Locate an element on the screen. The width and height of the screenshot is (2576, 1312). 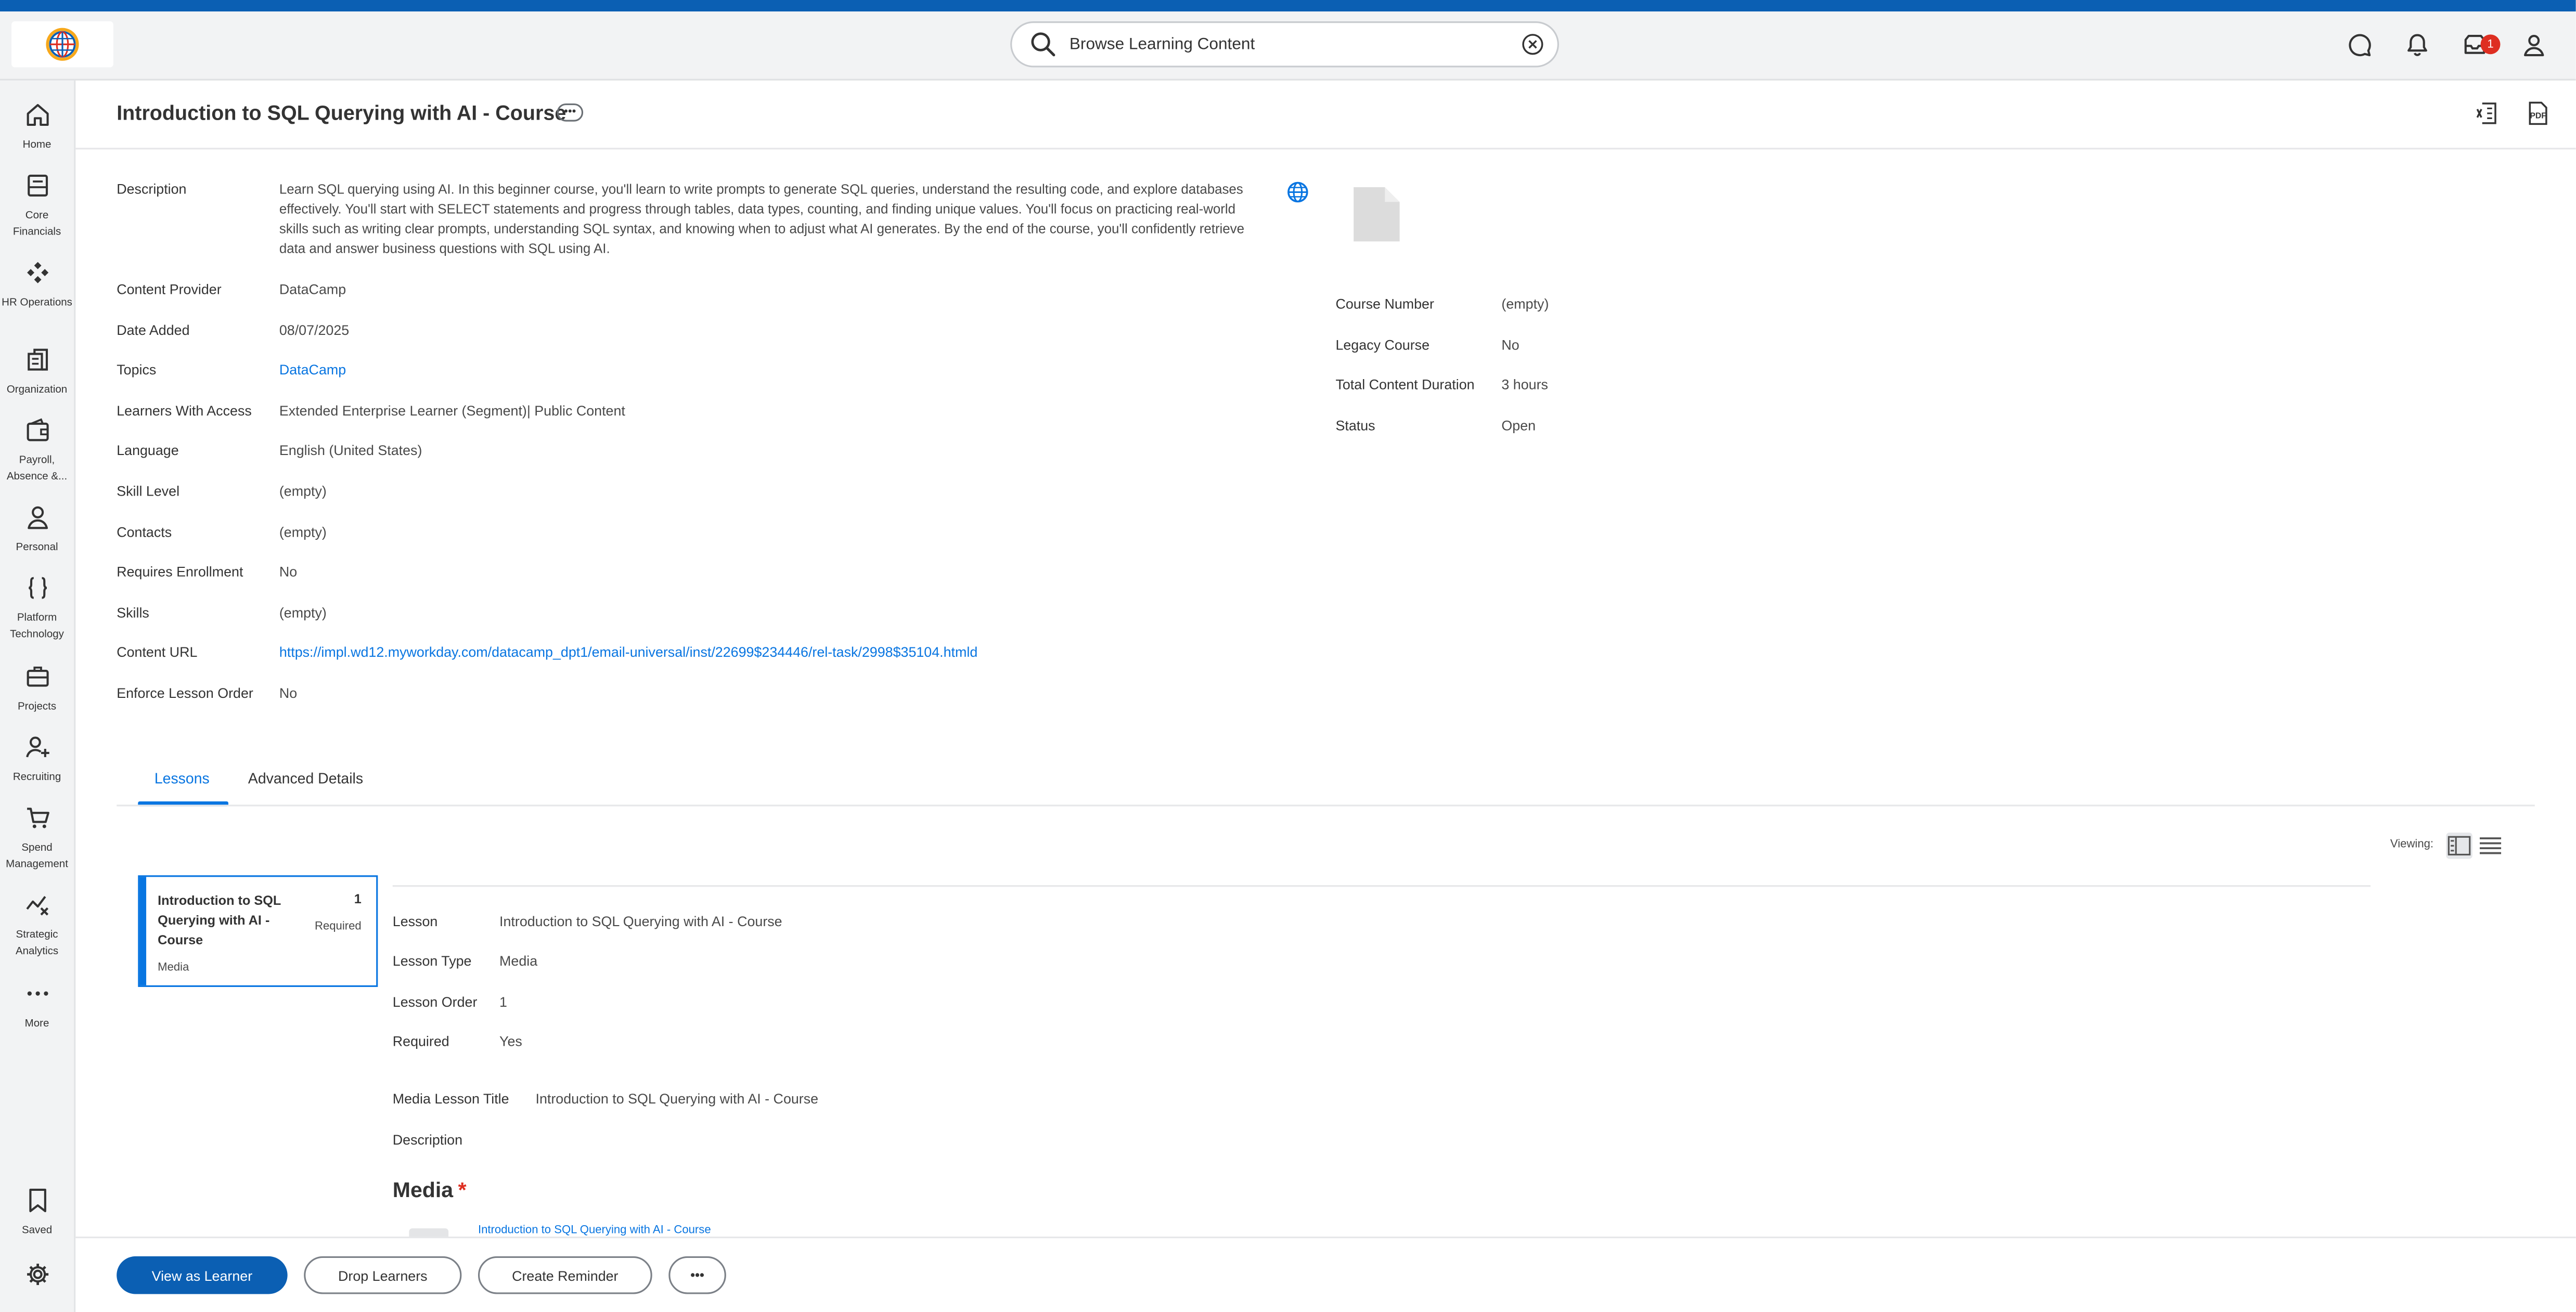
content-url-label: Content URL is located at coordinates (157, 651).